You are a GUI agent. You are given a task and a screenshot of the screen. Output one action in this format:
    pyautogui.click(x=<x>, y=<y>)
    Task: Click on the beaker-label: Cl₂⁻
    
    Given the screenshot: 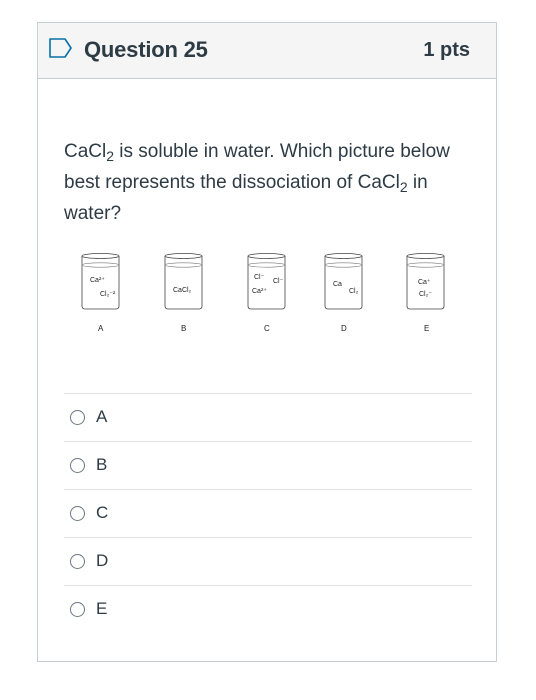 What is the action you would take?
    pyautogui.click(x=425, y=294)
    